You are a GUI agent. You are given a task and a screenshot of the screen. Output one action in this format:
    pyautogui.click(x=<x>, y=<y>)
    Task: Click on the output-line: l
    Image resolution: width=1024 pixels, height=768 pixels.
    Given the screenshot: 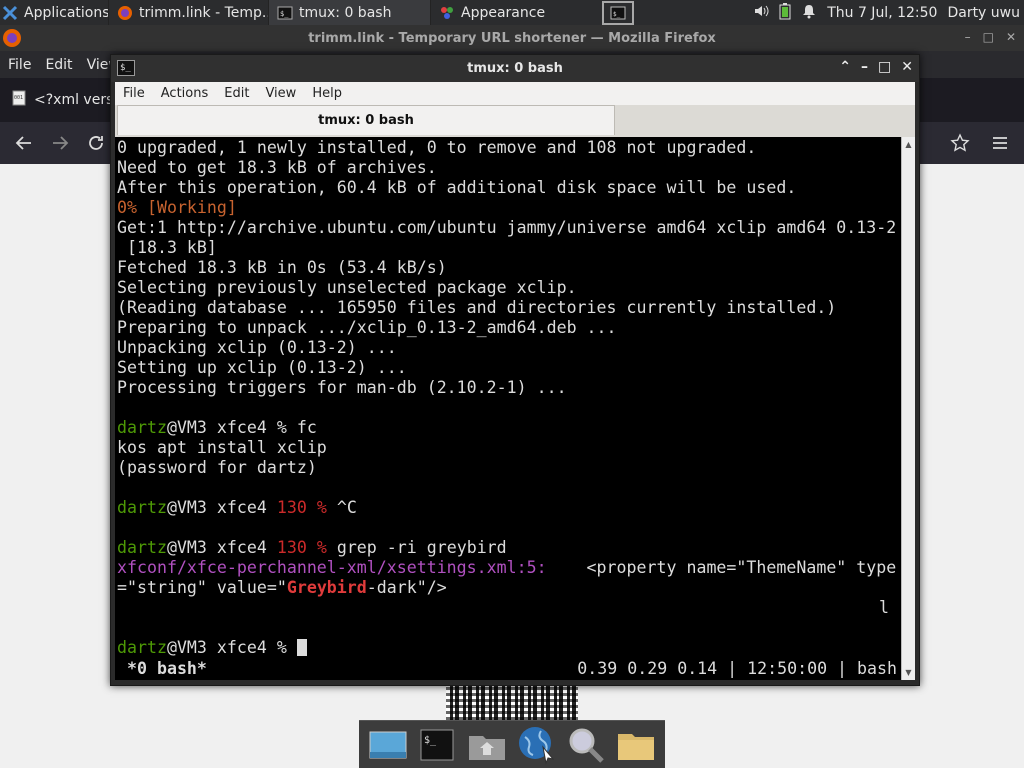 What is the action you would take?
    pyautogui.click(x=884, y=607)
    